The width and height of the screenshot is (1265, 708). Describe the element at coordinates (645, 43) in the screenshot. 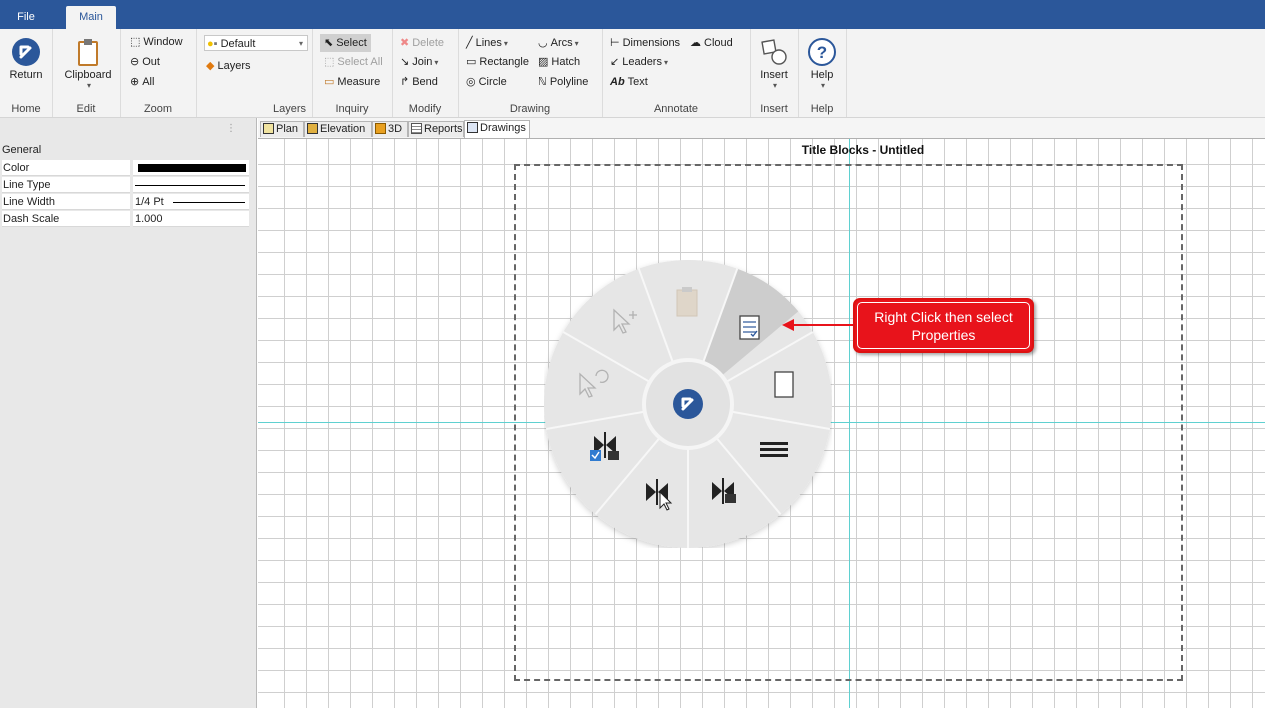

I see `dimensions-button: ⊢ Dimensions` at that location.